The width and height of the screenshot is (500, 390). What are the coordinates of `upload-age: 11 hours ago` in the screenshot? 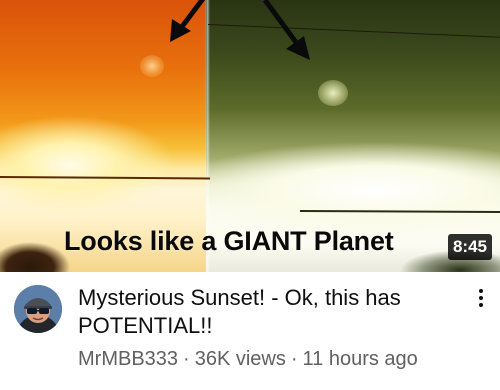 It's located at (360, 359).